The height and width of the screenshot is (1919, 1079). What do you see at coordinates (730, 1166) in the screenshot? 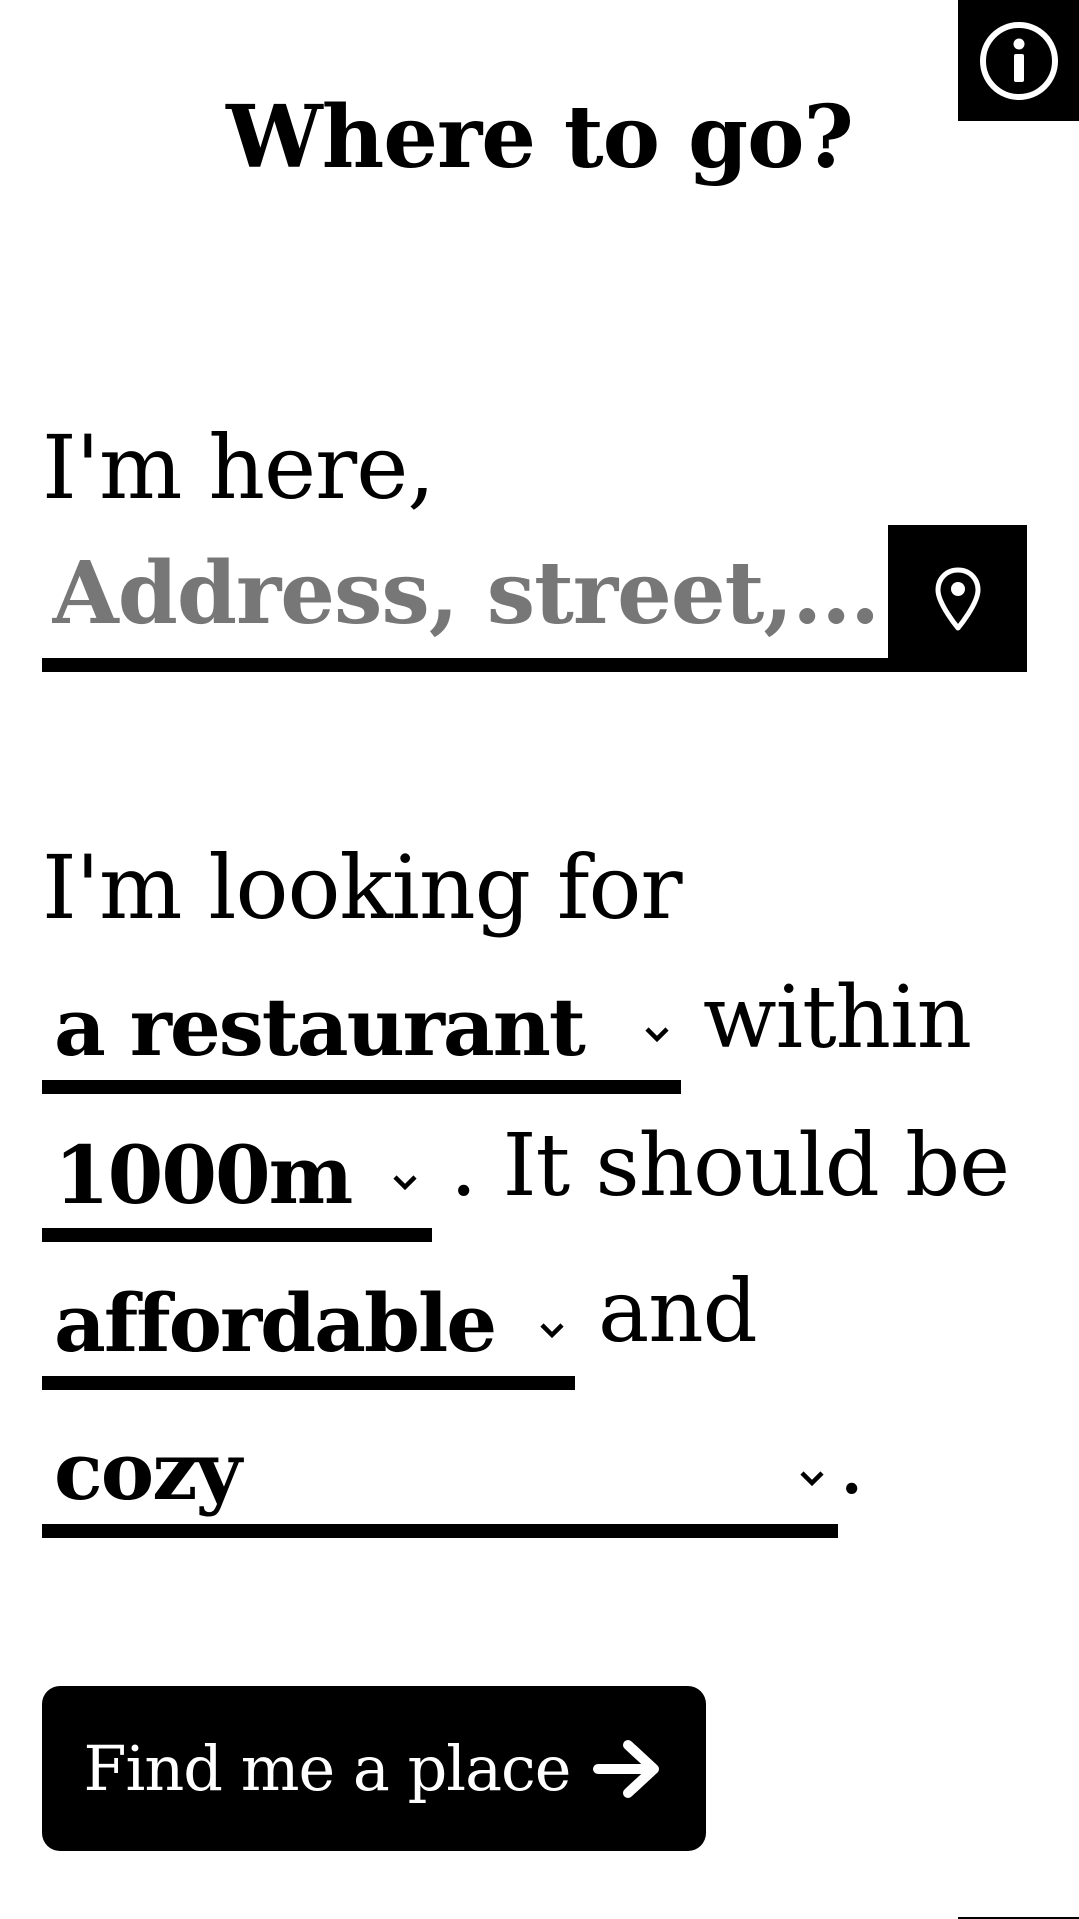
I see `should-be-text: . It should be` at bounding box center [730, 1166].